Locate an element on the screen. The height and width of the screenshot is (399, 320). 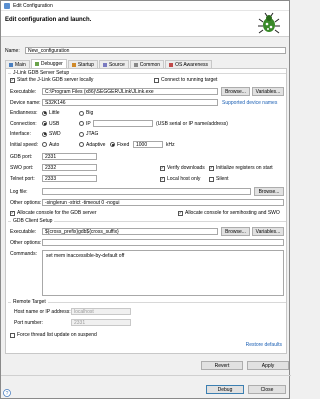
commands-label: Commands: is located at coordinates (23, 254).